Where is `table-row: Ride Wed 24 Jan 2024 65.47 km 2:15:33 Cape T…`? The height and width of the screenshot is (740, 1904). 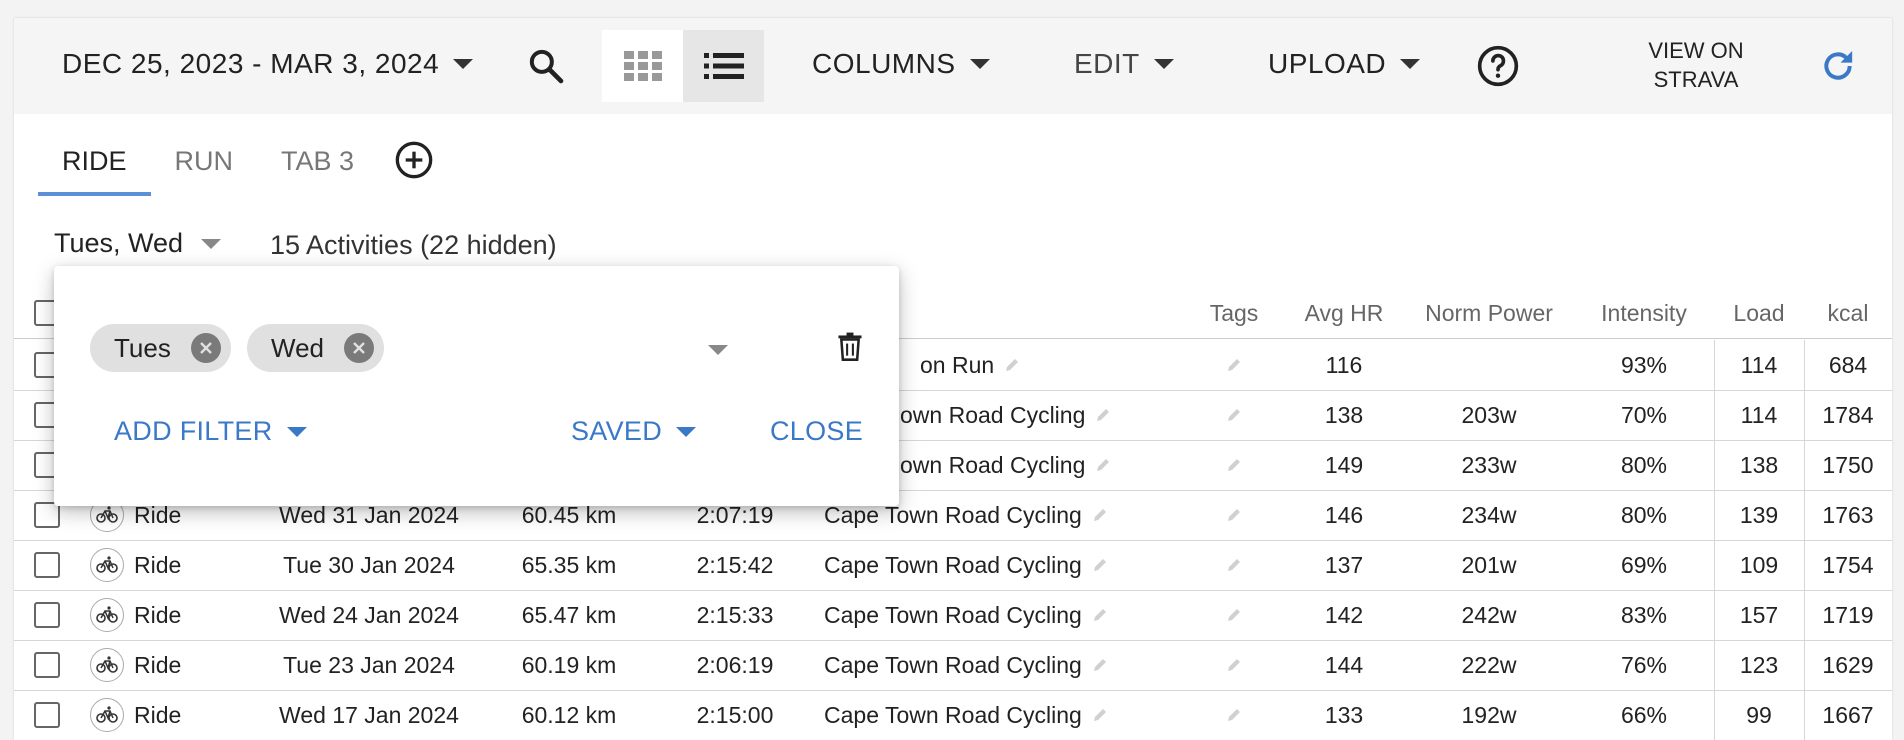
table-row: Ride Wed 24 Jan 2024 65.47 km 2:15:33 Cape T… is located at coordinates (953, 615).